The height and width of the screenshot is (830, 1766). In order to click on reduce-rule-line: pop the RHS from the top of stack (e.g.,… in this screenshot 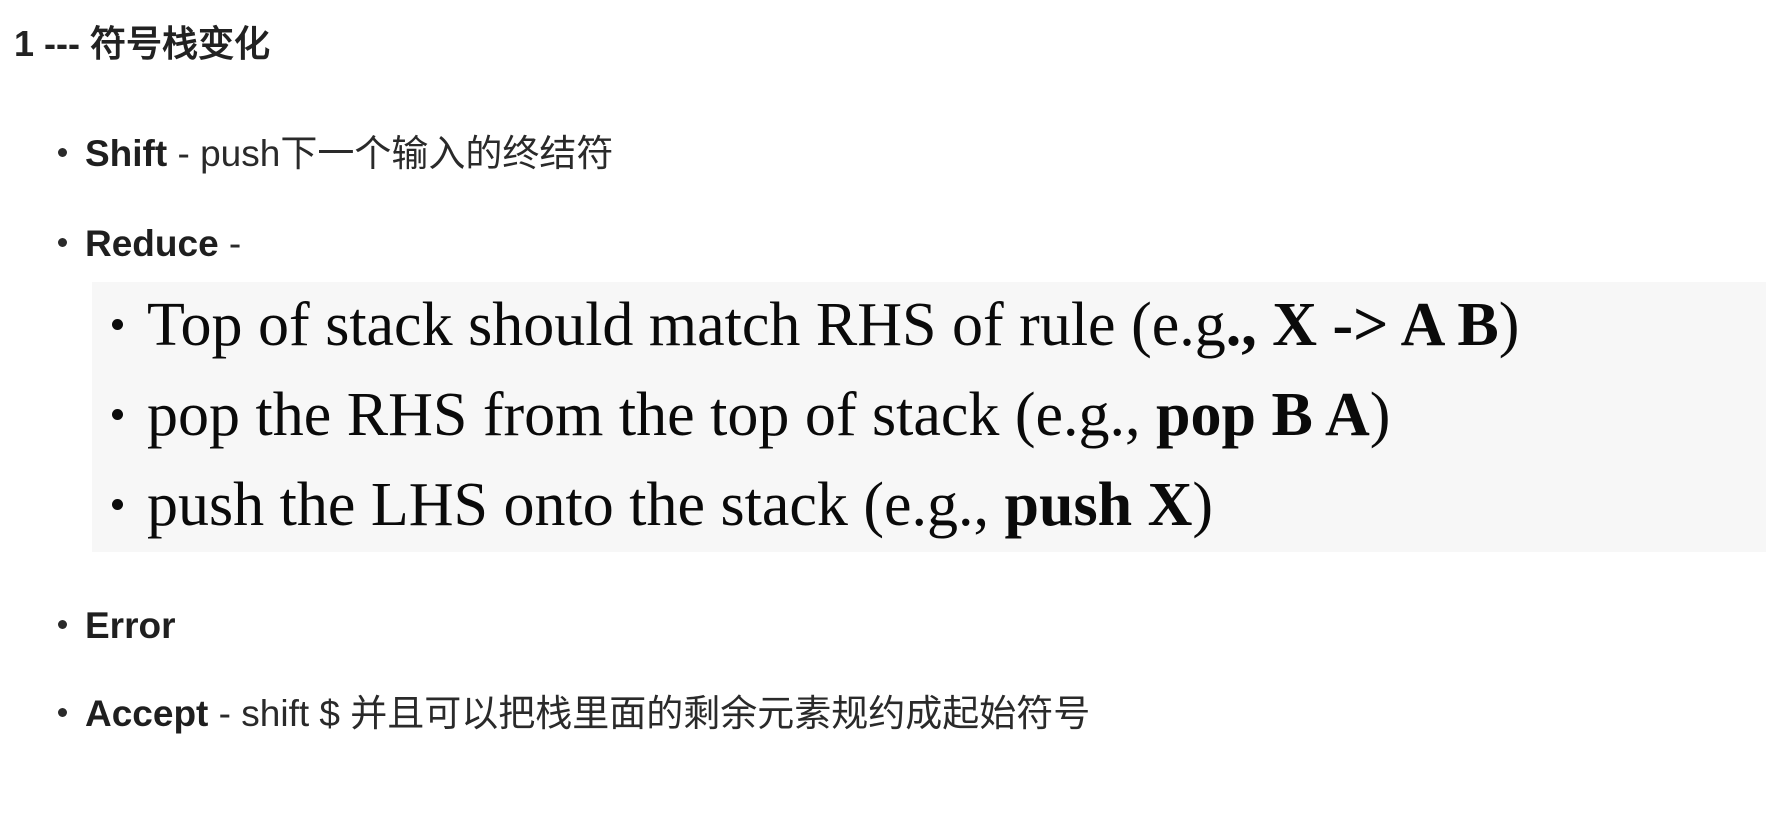, I will do `click(751, 415)`.